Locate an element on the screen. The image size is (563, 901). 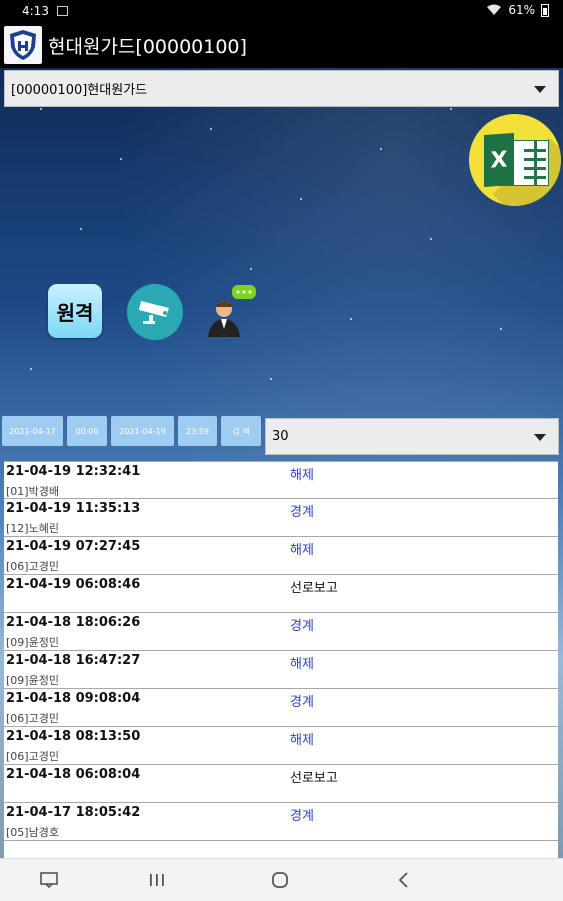
keyboard-button is located at coordinates (49, 880).